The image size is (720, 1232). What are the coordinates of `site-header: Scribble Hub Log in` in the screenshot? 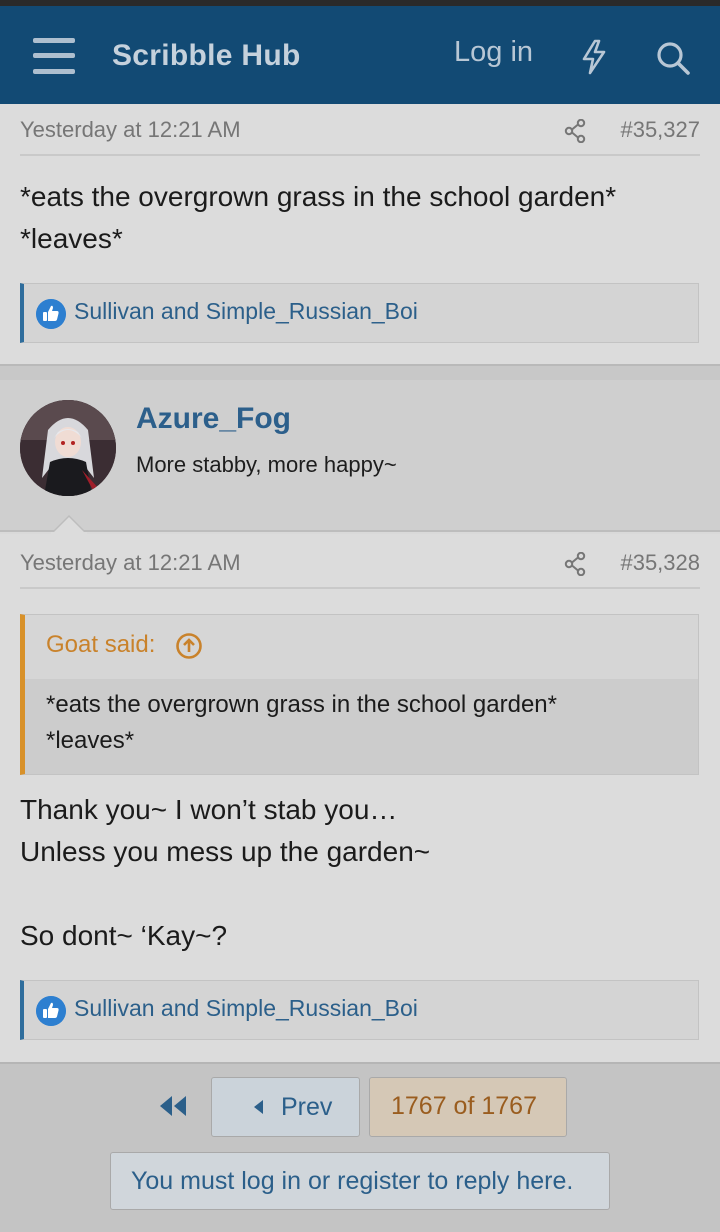 It's located at (360, 55).